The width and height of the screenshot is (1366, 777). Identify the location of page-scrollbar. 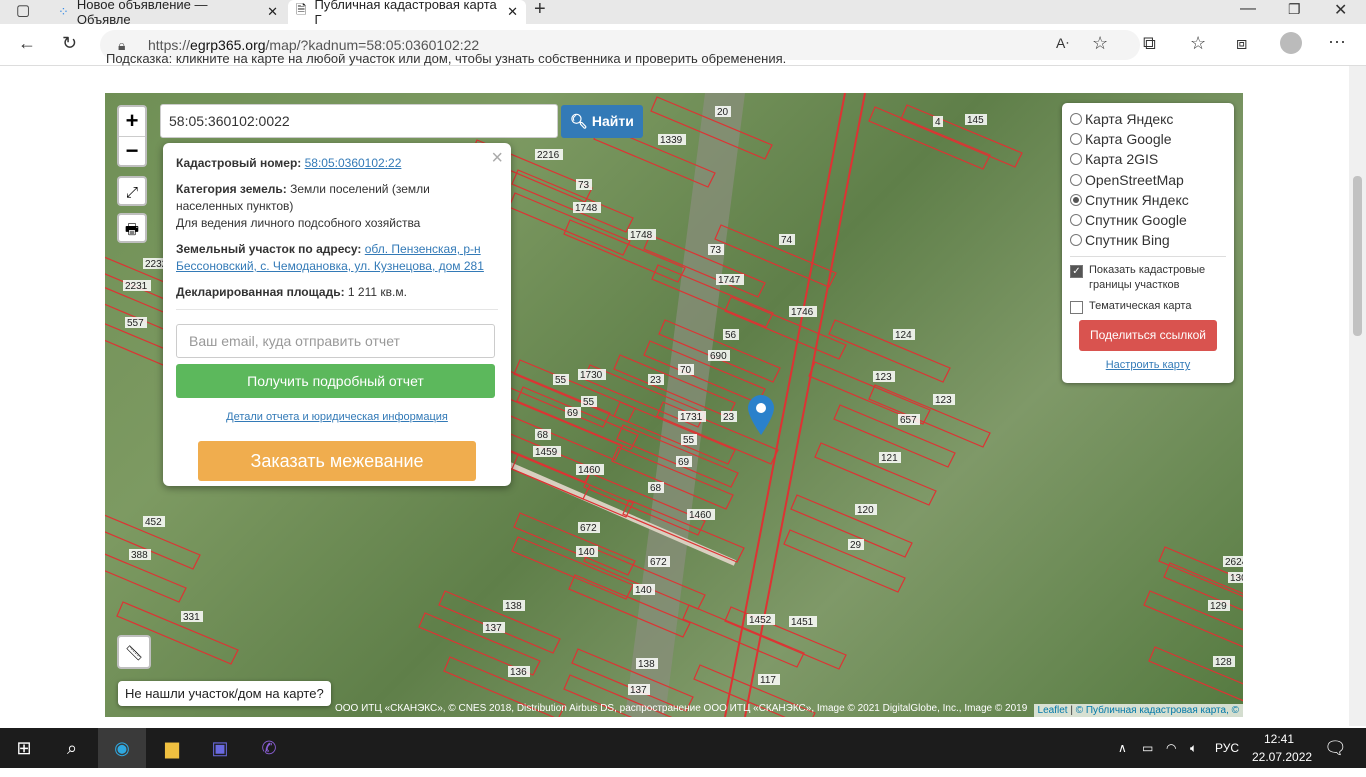
(1357, 396).